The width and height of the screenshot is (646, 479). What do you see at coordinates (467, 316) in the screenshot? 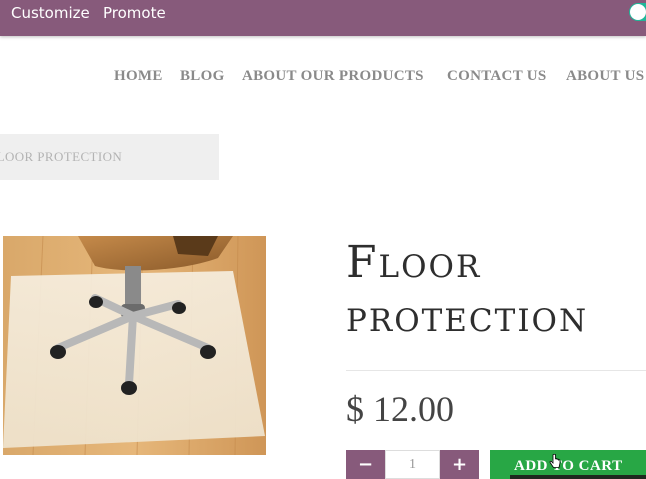
I see `product-title-line-2: protection` at bounding box center [467, 316].